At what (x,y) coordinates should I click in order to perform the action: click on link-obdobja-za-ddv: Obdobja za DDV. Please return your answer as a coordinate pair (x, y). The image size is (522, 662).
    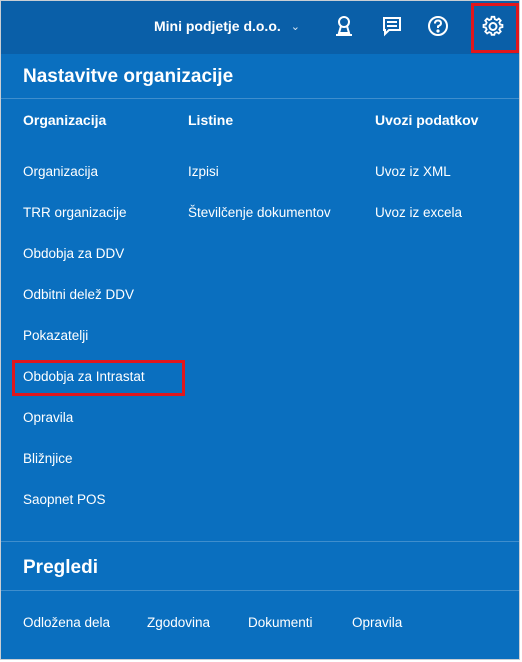
    Looking at the image, I should click on (73, 253).